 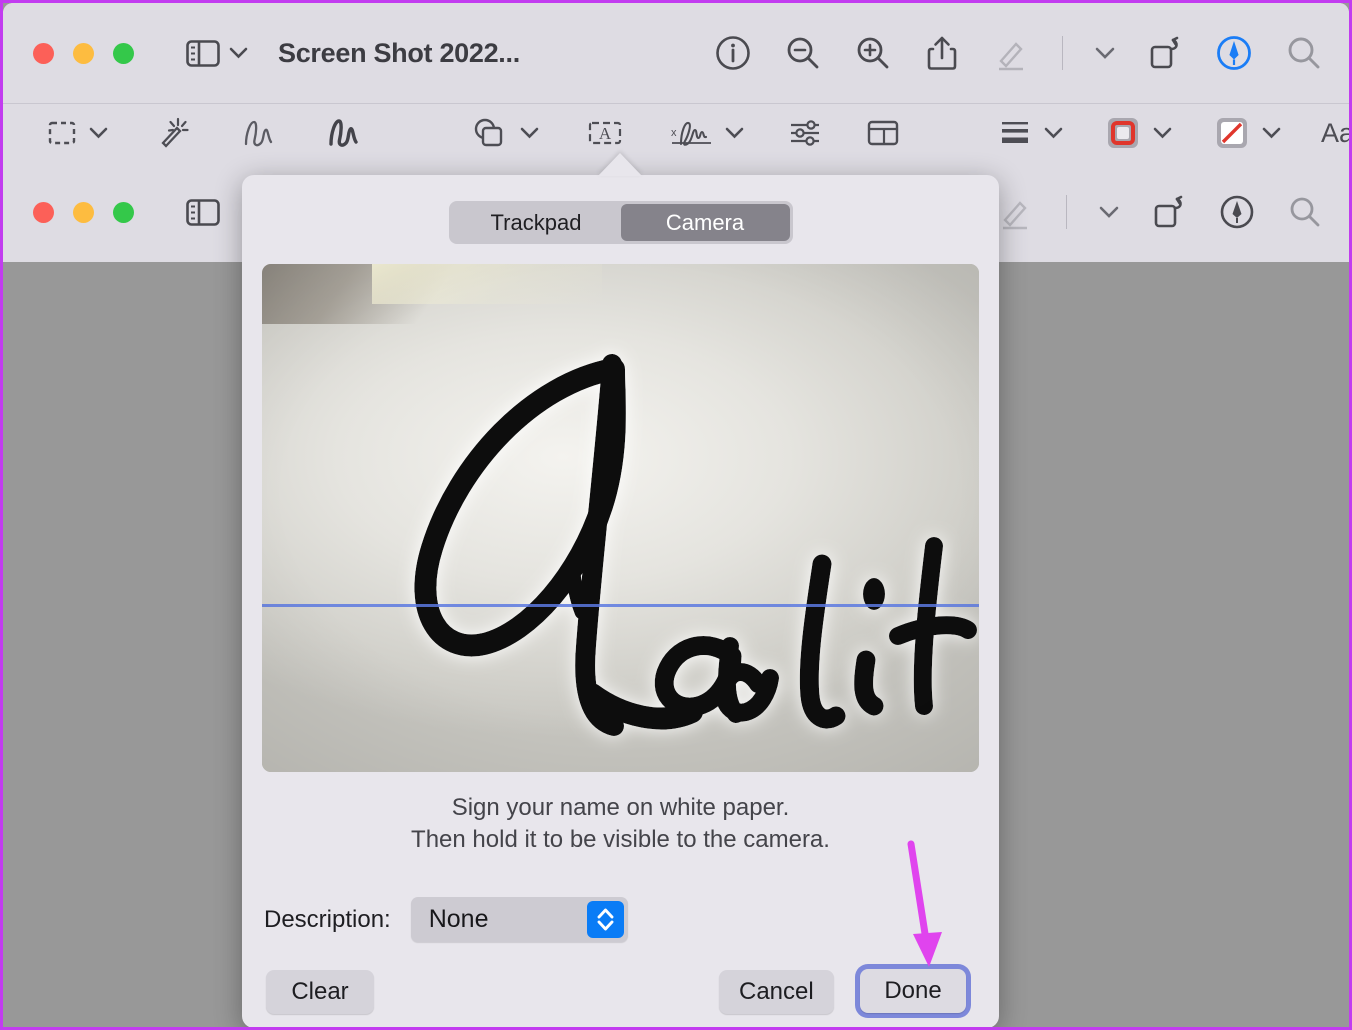 I want to click on titlebar-tools, so click(x=1018, y=53).